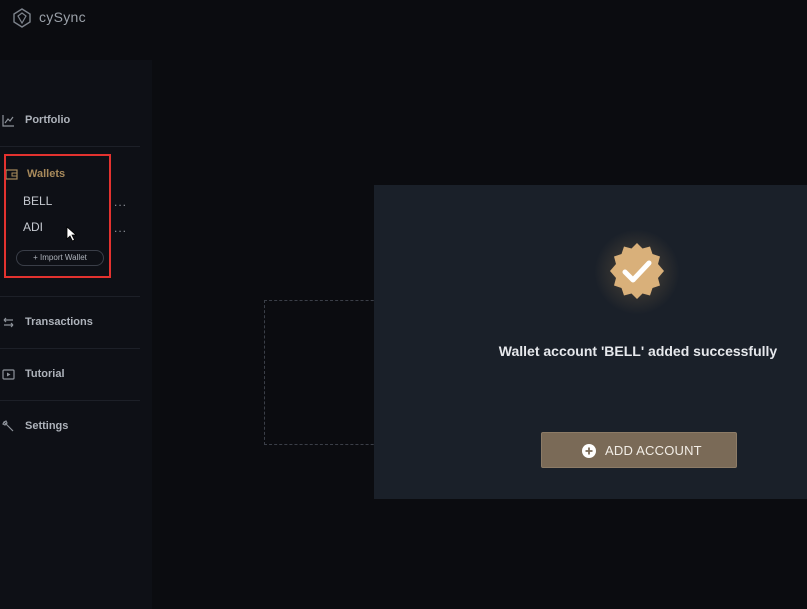 The height and width of the screenshot is (609, 807). I want to click on mouse-cursor-icon, so click(72, 234).